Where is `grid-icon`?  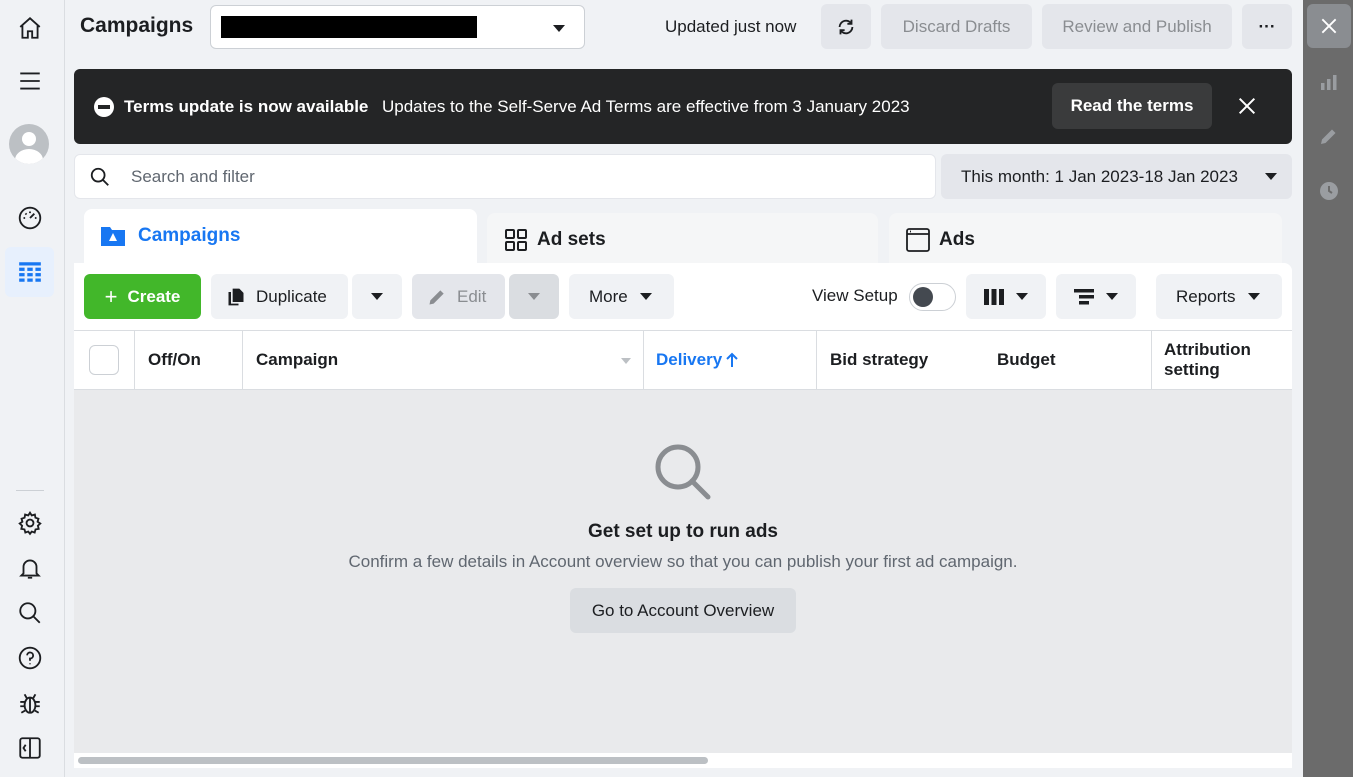 grid-icon is located at coordinates (516, 240).